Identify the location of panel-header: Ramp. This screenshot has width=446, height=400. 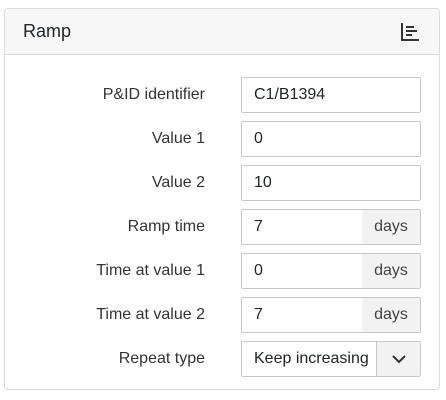
(222, 32).